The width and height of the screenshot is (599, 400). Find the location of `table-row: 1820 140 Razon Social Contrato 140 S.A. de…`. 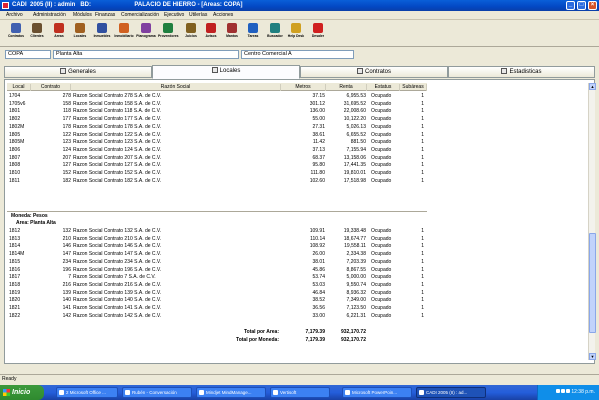

table-row: 1820 140 Razon Social Contrato 140 S.A. de… is located at coordinates (217, 300).